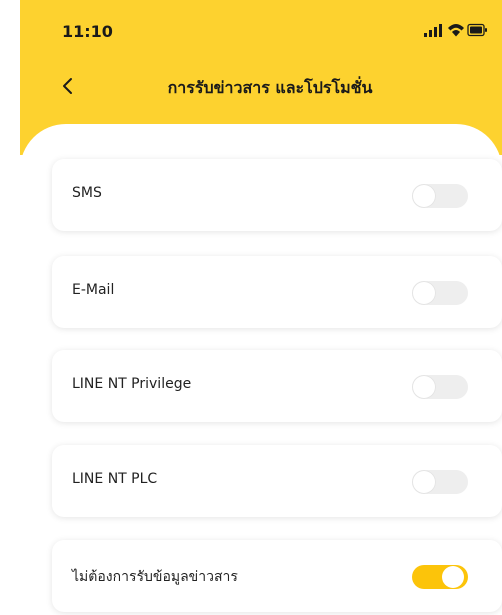 The height and width of the screenshot is (615, 502). What do you see at coordinates (440, 293) in the screenshot?
I see `email-toggle` at bounding box center [440, 293].